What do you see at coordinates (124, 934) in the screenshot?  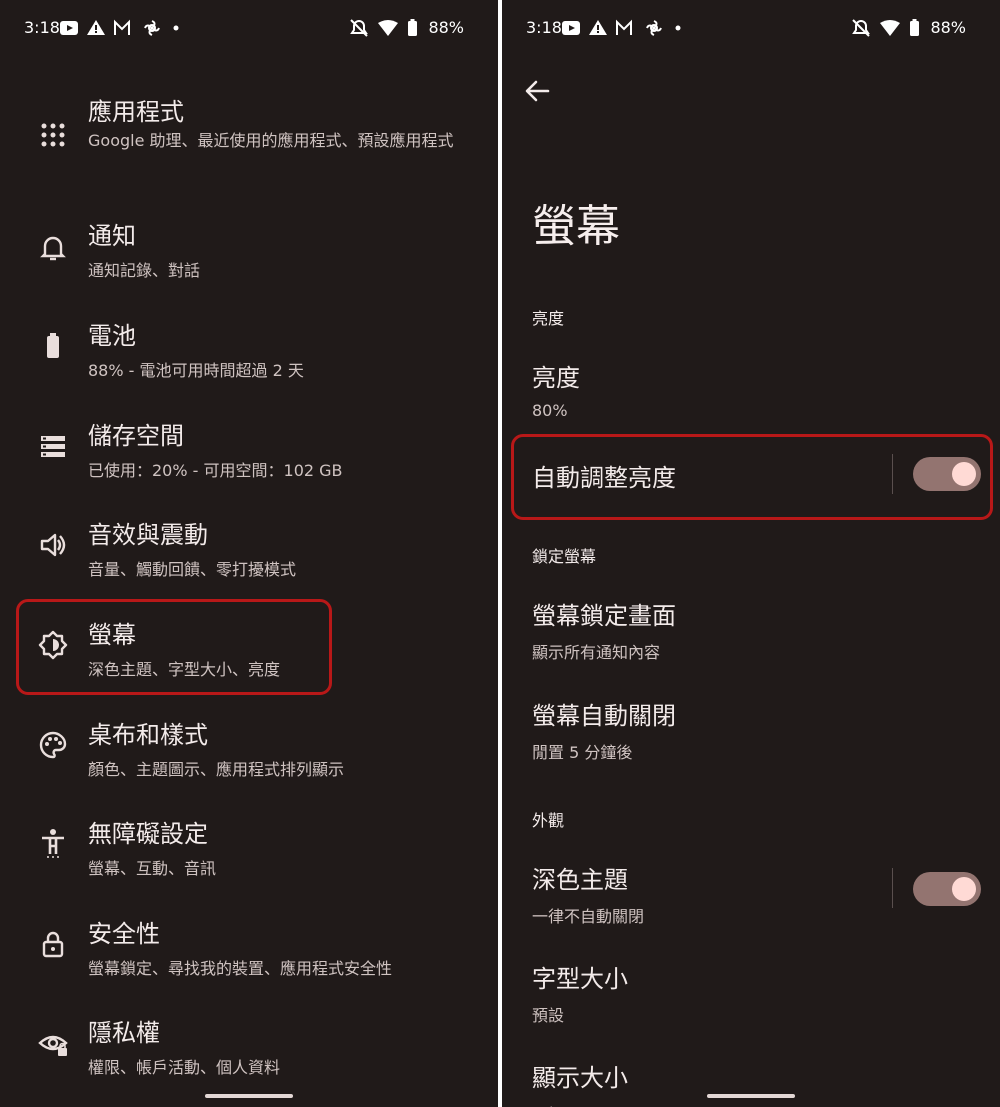 I see `item-title: 安全性` at bounding box center [124, 934].